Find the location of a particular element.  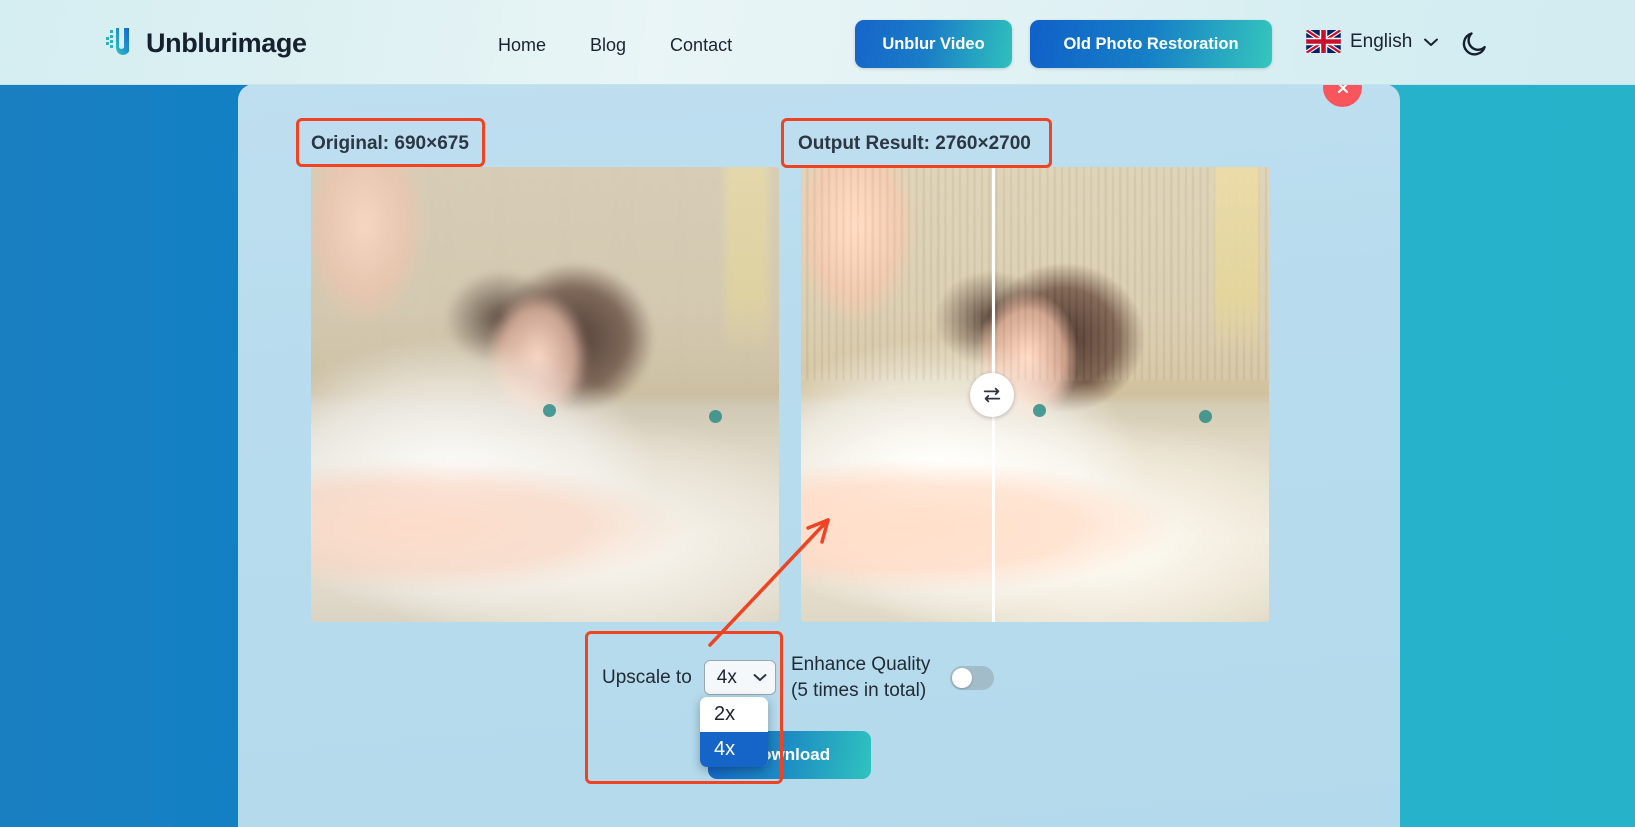

moon-icon is located at coordinates (1474, 44).